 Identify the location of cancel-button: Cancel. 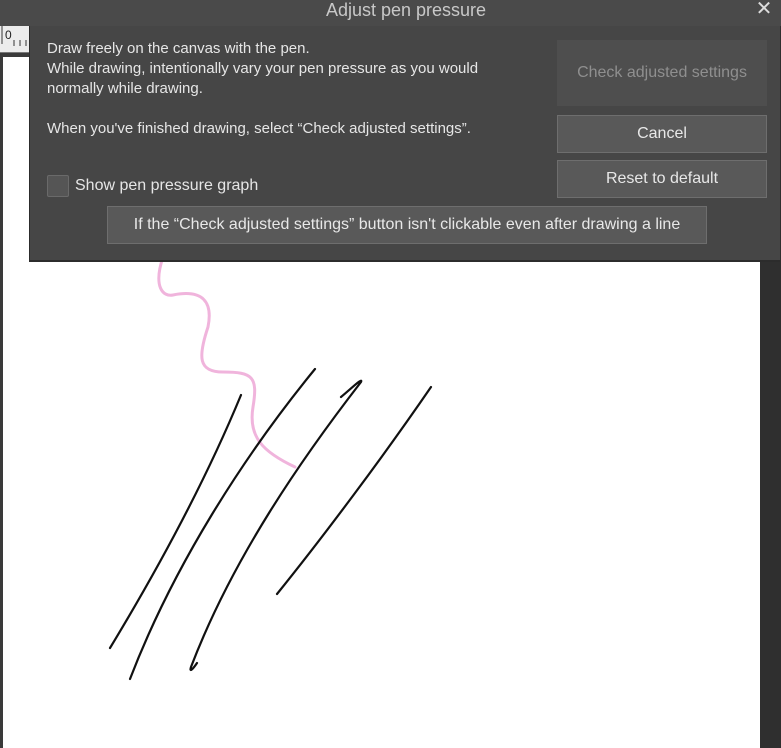
(662, 134).